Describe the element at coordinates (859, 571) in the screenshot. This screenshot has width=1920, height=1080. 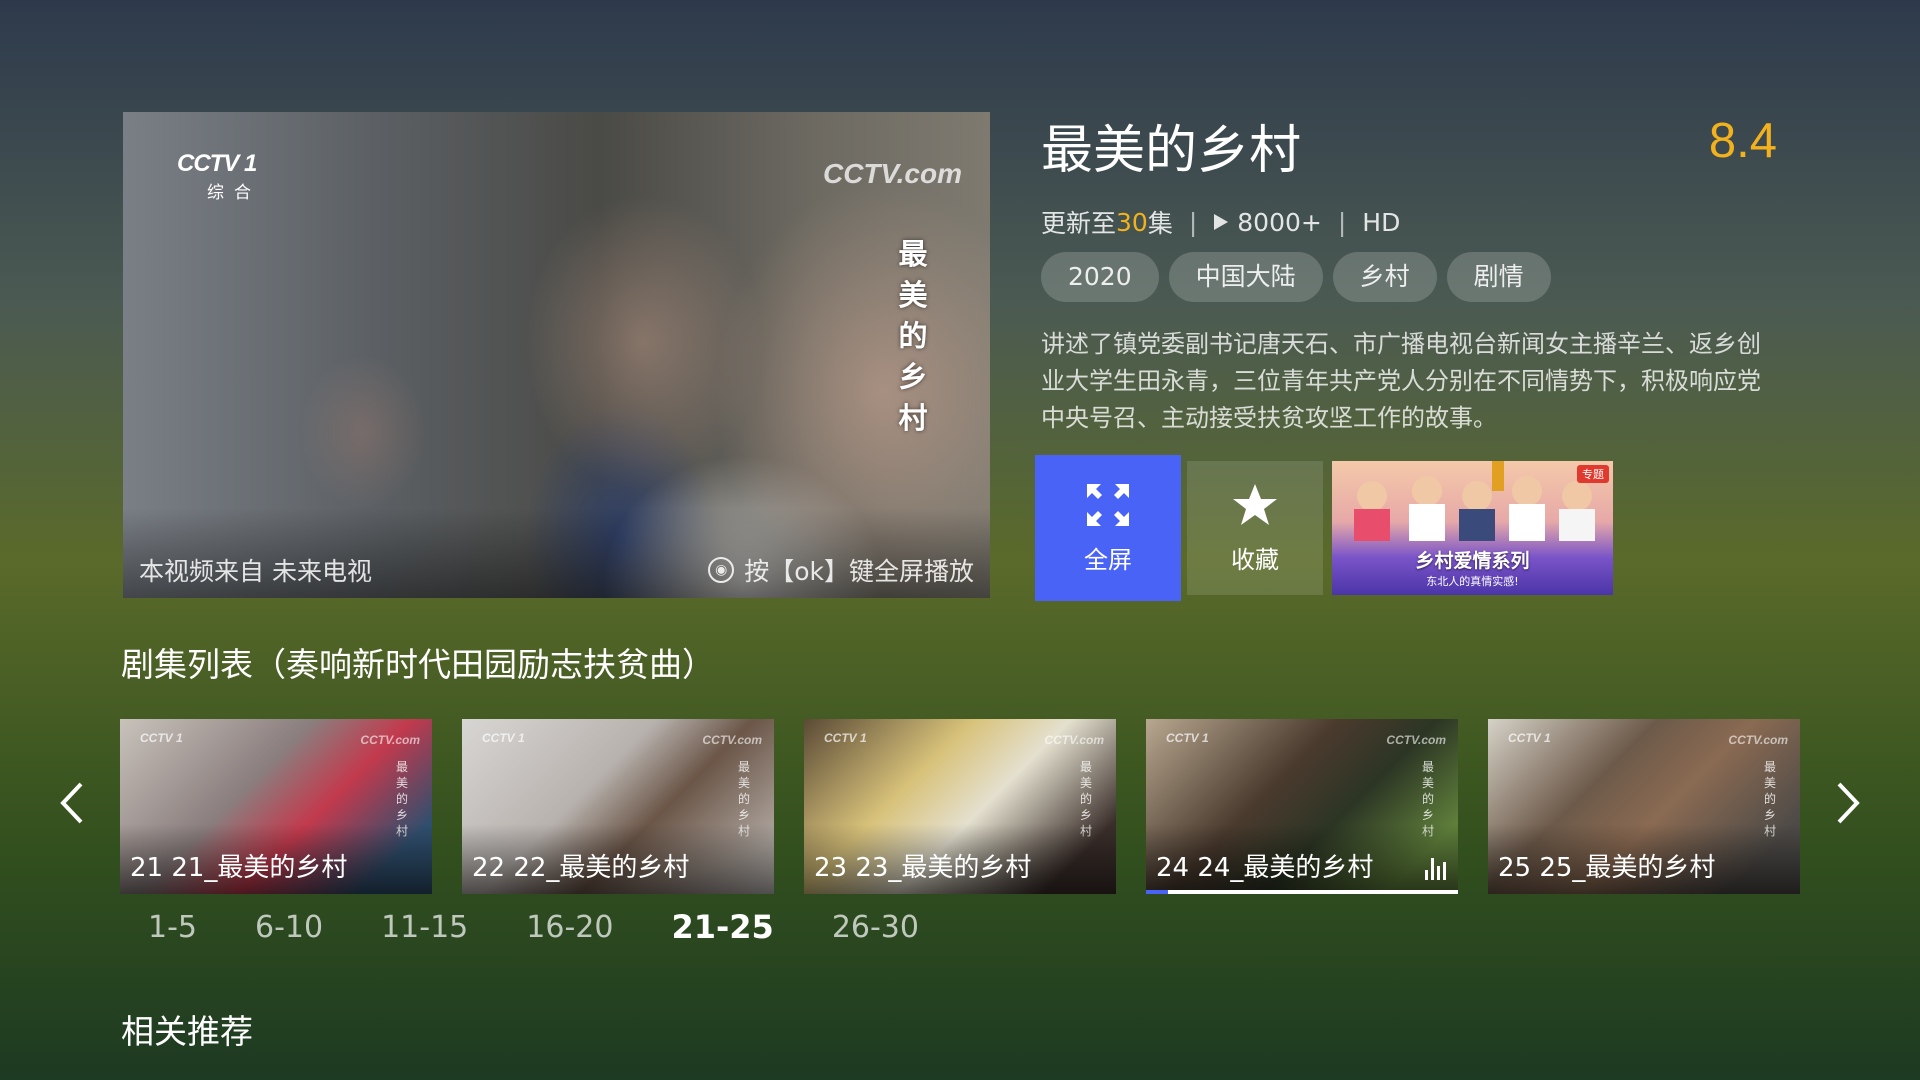
I see `ok-hint-text: 按【ok】键全屏播放` at that location.